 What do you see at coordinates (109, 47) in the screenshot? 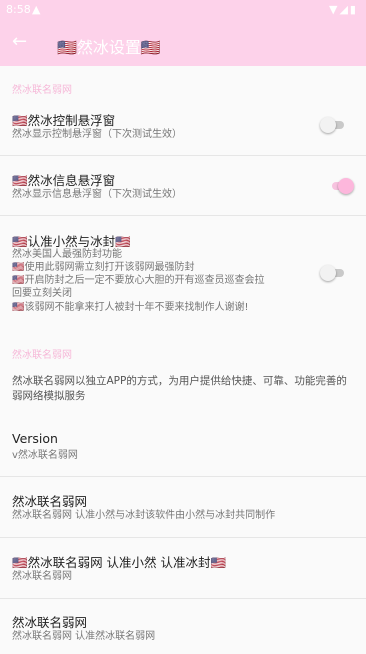
I see `page-title: 🇺🇸然冰设置🇺🇸` at bounding box center [109, 47].